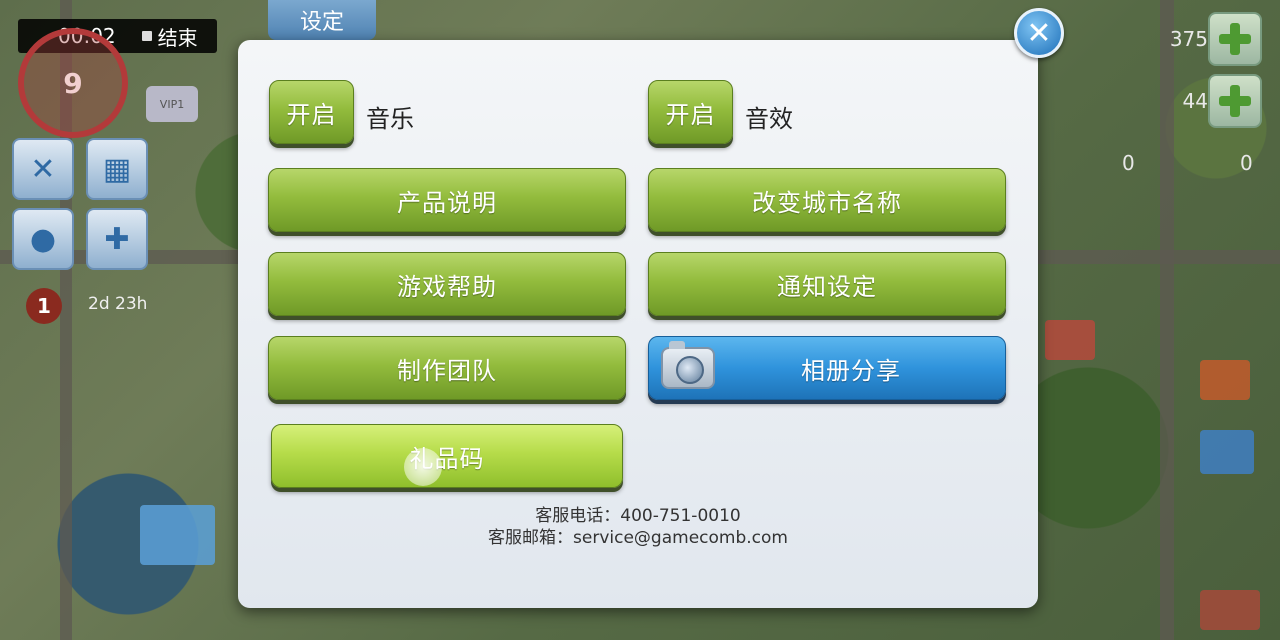 This screenshot has height=640, width=1280. Describe the element at coordinates (851, 370) in the screenshot. I see `album-share-label: 相册分享` at that location.